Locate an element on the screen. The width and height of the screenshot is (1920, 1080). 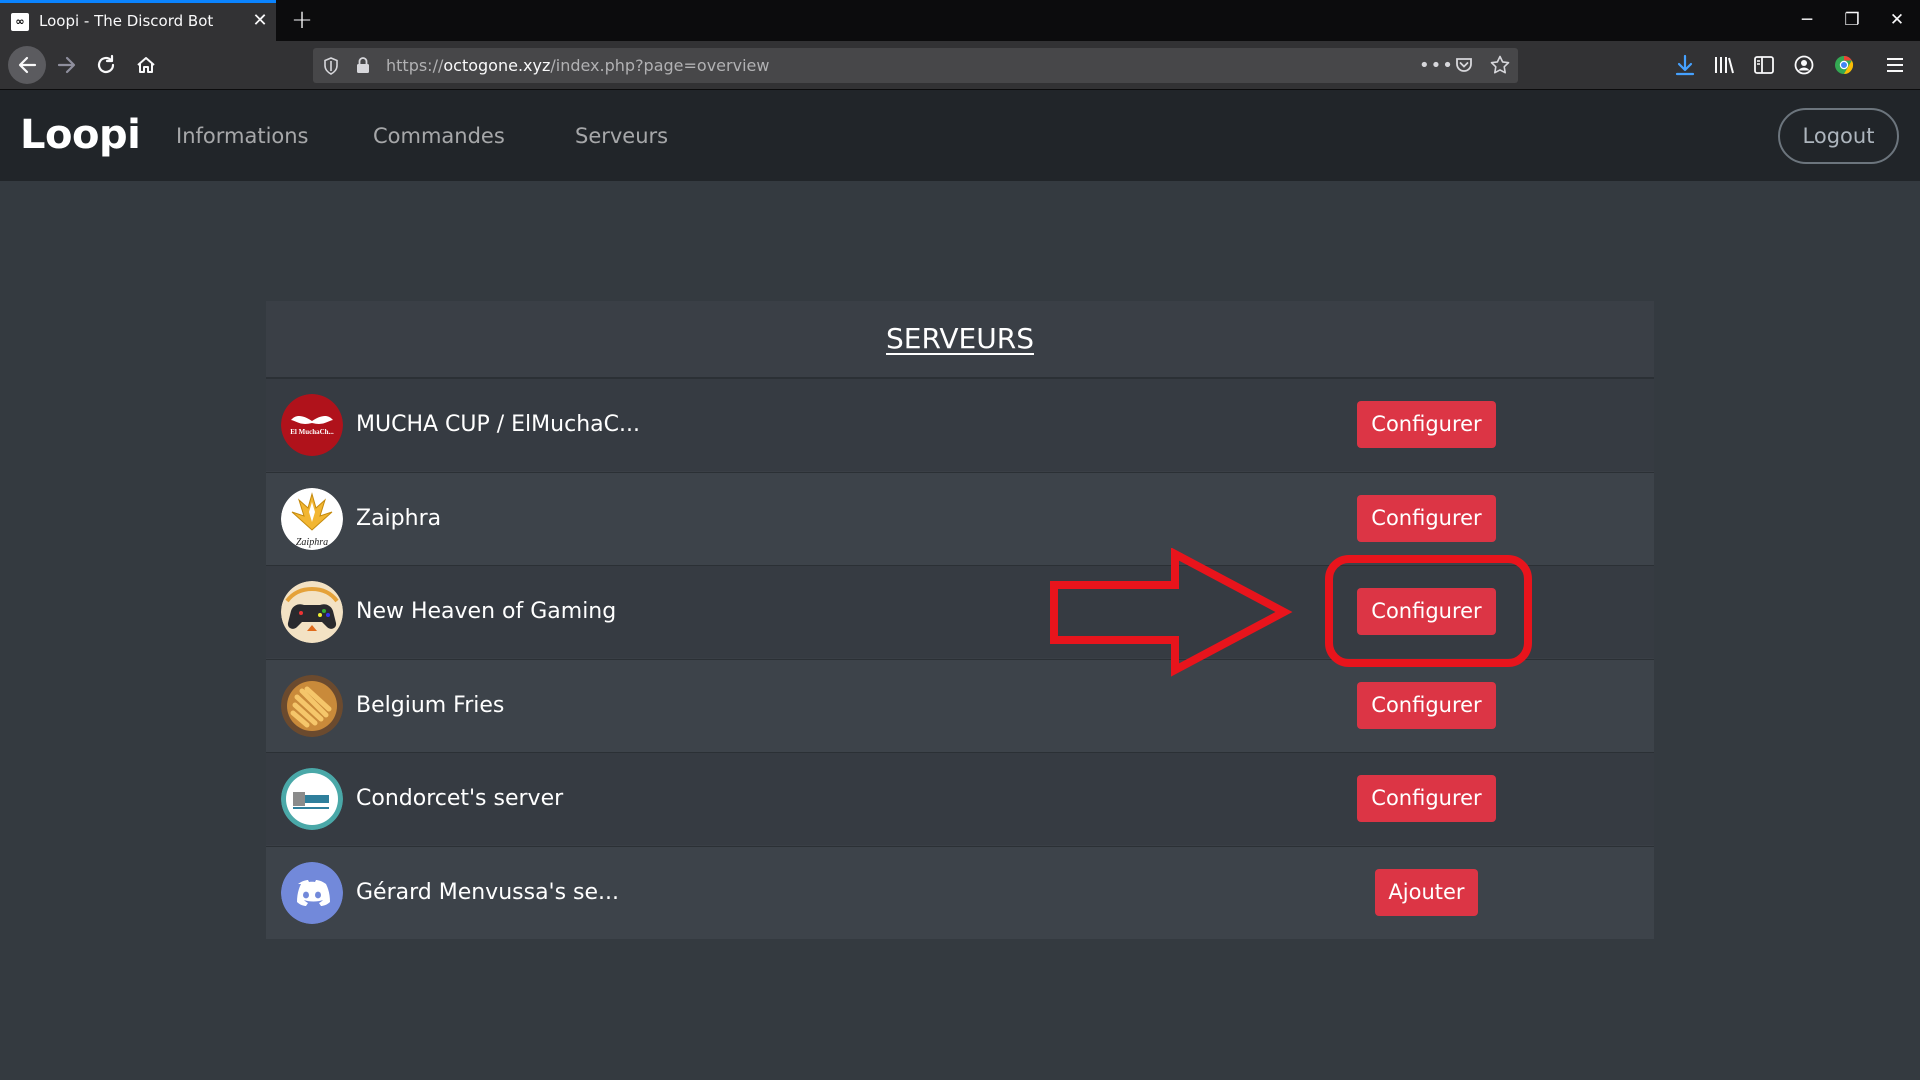
logout-button: Logout is located at coordinates (1838, 136).